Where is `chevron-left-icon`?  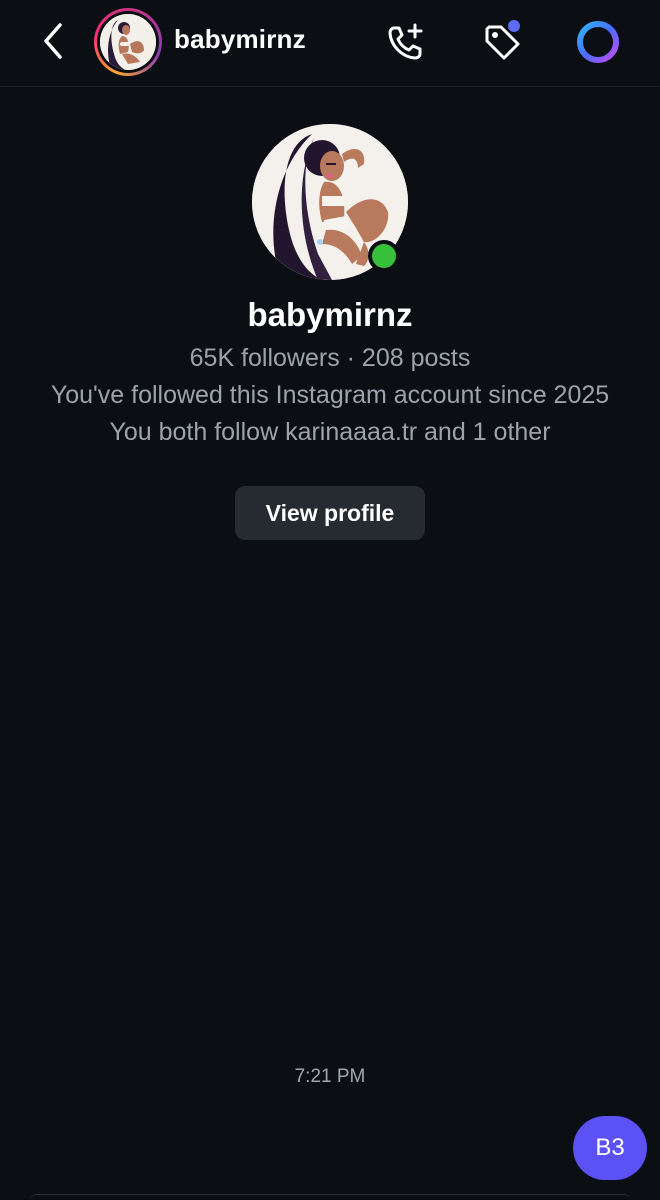
chevron-left-icon is located at coordinates (53, 41).